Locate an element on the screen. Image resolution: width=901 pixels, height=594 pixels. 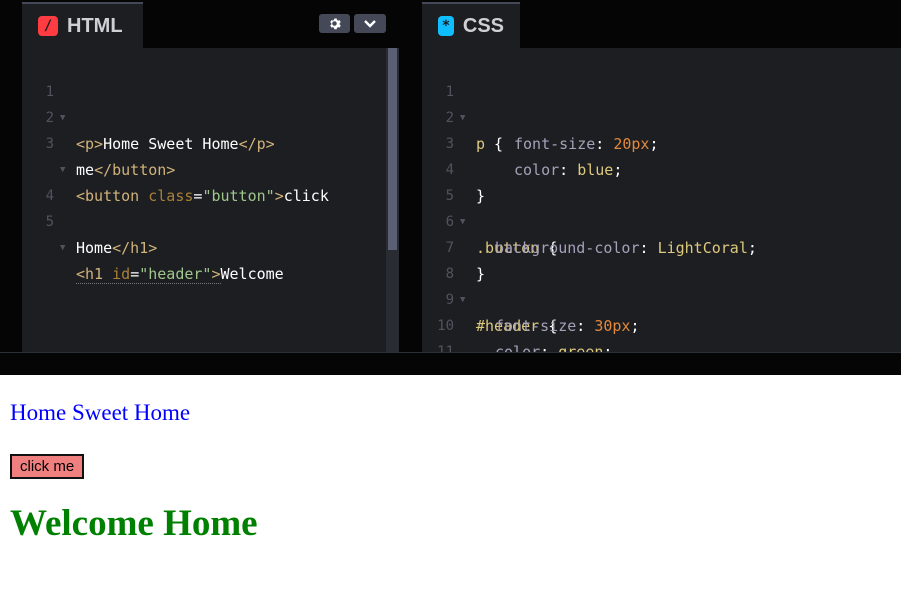
html-scrollbar is located at coordinates (392, 200).